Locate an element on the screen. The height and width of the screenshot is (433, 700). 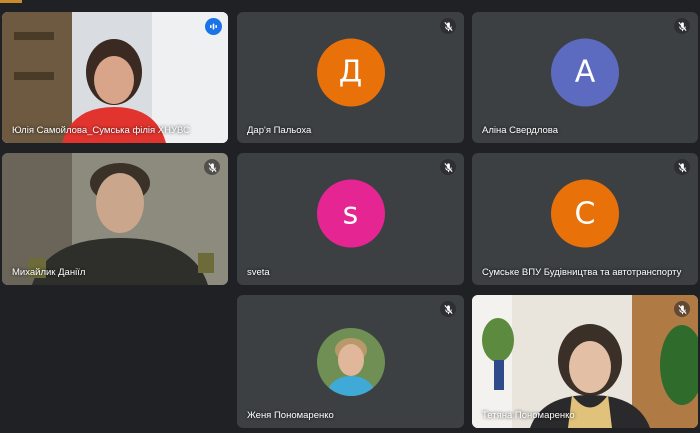
participant-tile-sveta: s sveta is located at coordinates (350, 219).